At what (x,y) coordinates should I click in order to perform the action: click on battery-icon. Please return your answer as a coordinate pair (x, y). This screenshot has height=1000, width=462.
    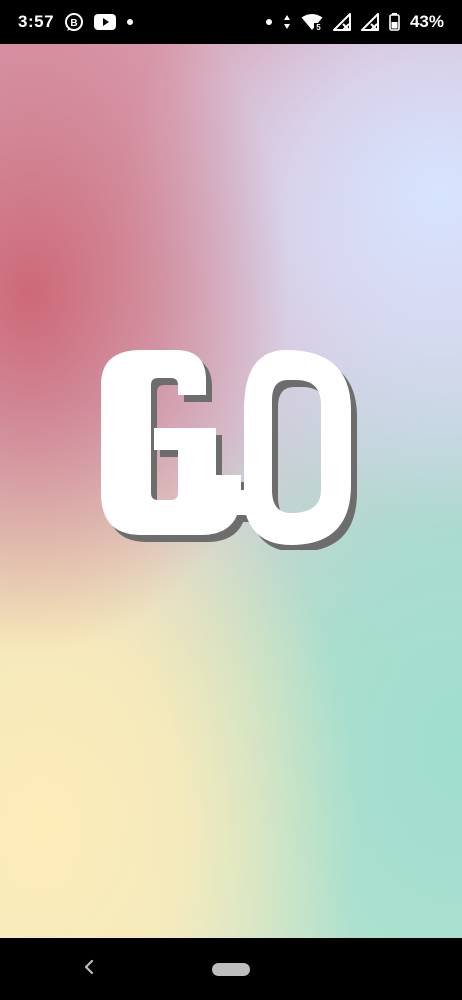
    Looking at the image, I should click on (394, 22).